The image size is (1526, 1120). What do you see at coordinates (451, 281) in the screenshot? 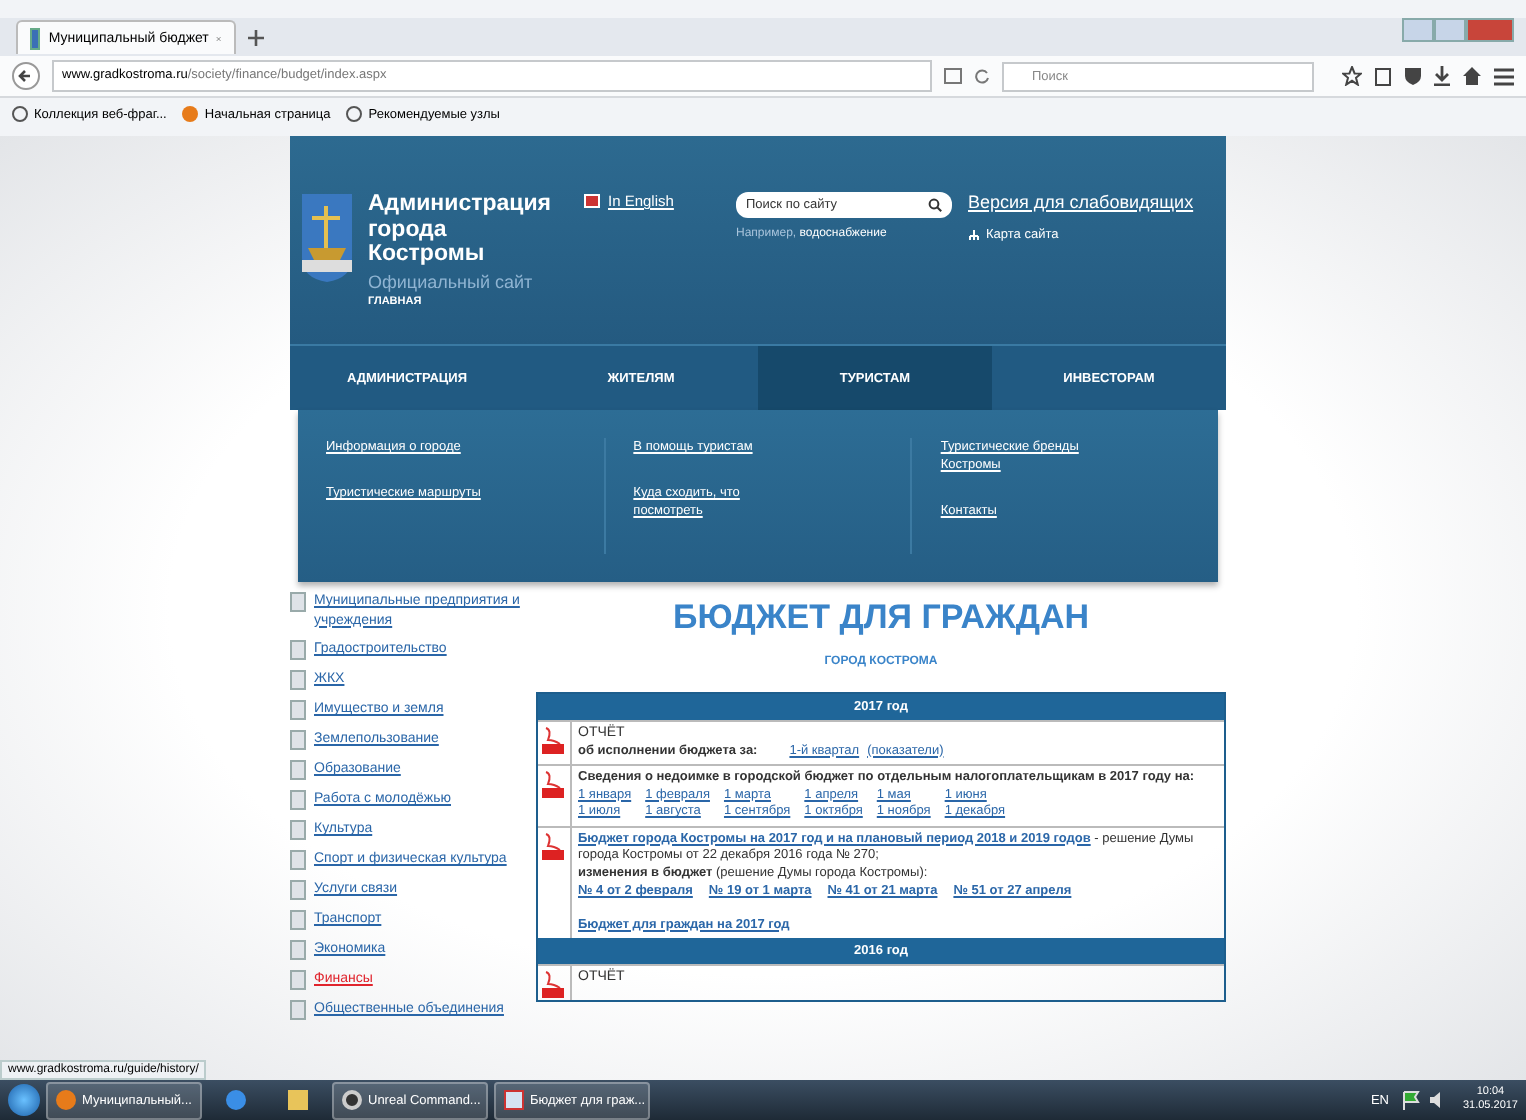
I see `site-subtitle: Официальный сайт` at bounding box center [451, 281].